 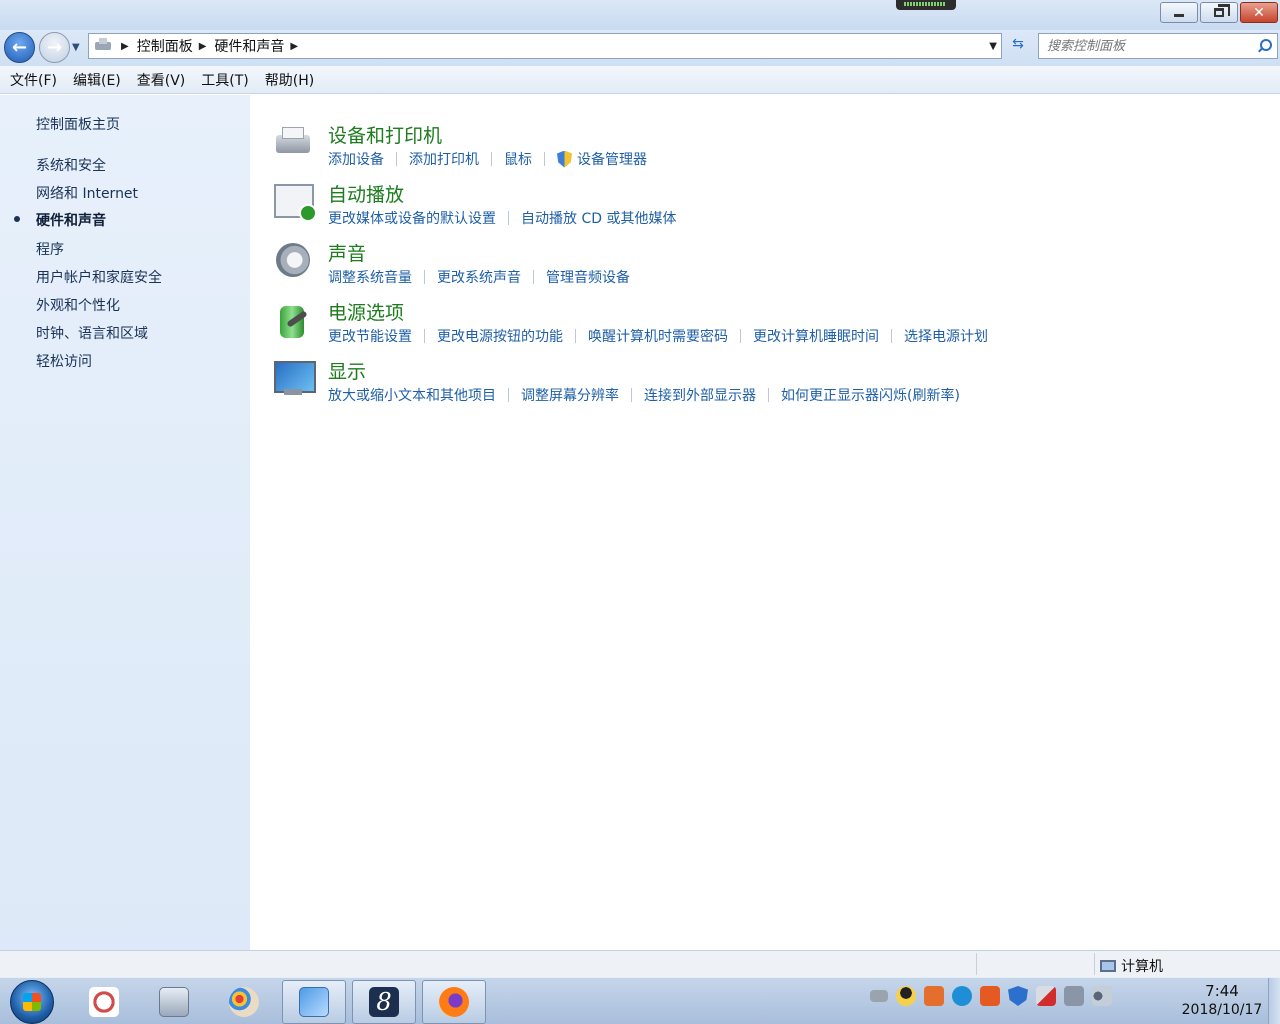 What do you see at coordinates (1018, 996) in the screenshot?
I see `security-shield-icon` at bounding box center [1018, 996].